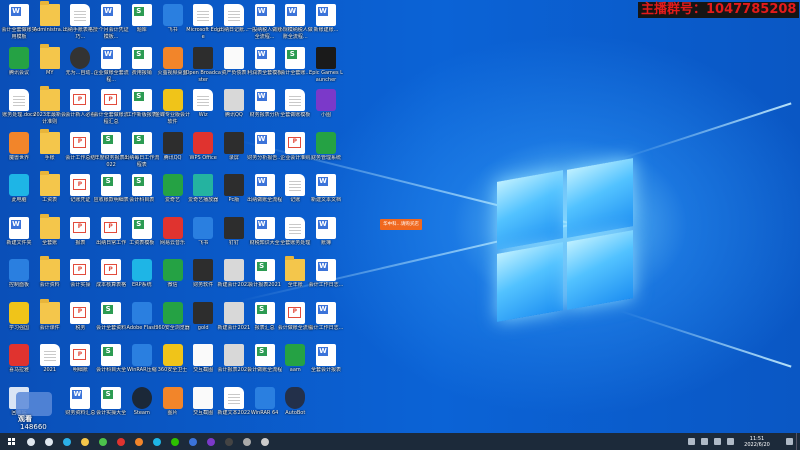 Image resolution: width=800 pixels, height=450 pixels. Describe the element at coordinates (247, 441) in the screenshot. I see `taskbar-app-gray-button` at that location.